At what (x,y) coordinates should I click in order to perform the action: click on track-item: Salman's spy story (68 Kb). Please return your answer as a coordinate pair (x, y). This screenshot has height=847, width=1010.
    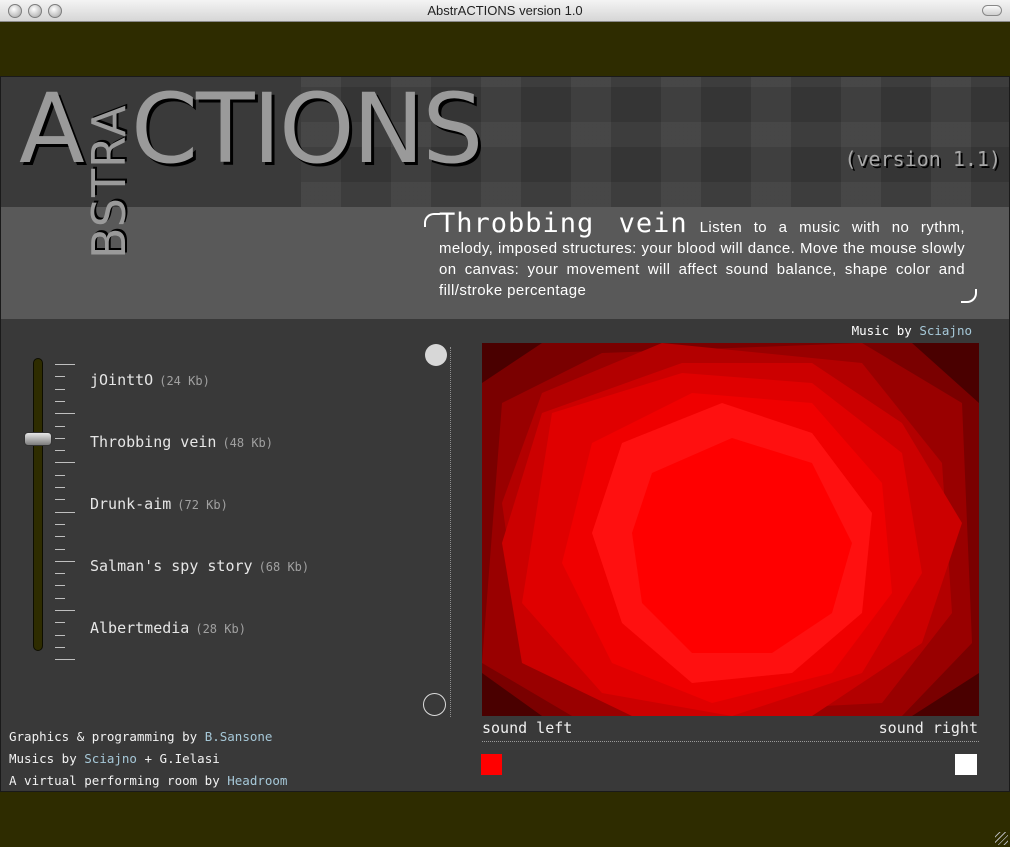
    Looking at the image, I should click on (199, 566).